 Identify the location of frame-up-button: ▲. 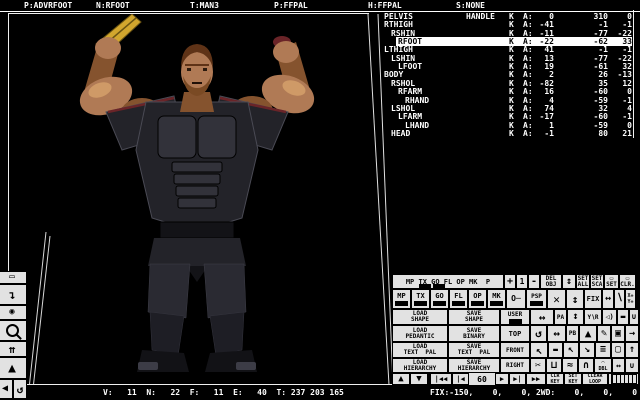
(401, 379).